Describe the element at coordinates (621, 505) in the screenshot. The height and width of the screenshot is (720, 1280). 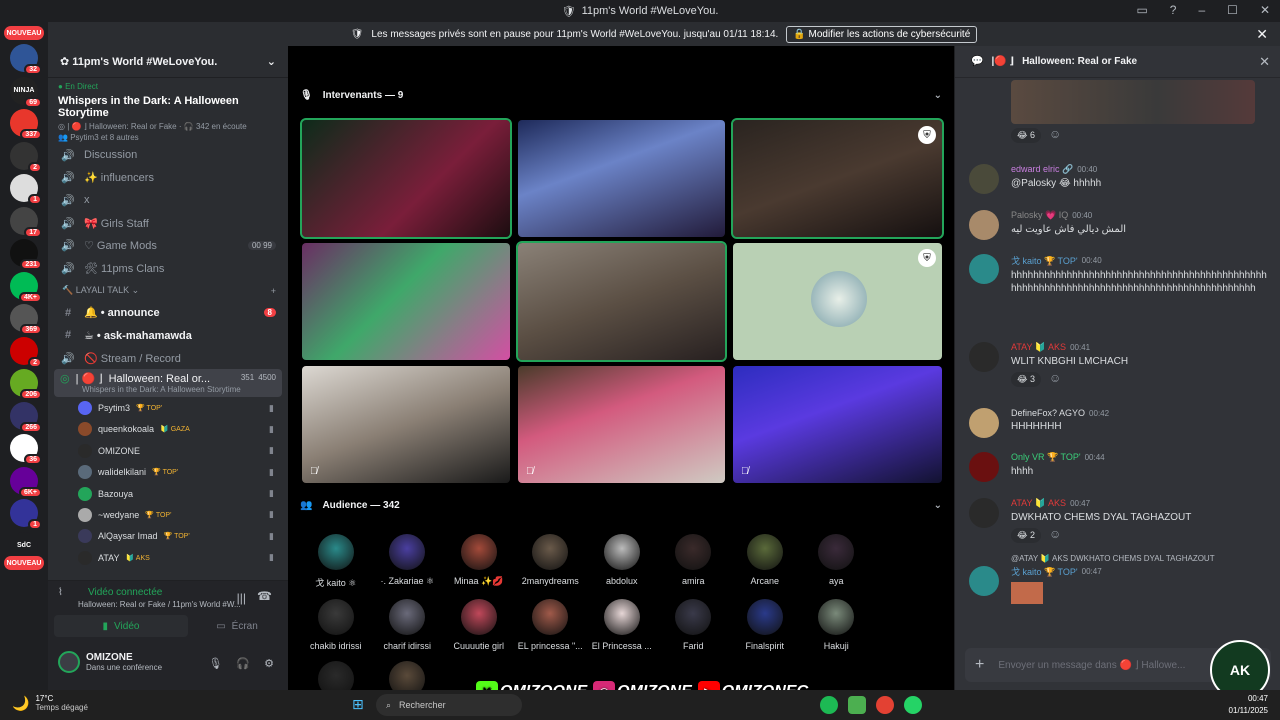
I see `audience-header: 👥 Audience — 342 ⌄` at that location.